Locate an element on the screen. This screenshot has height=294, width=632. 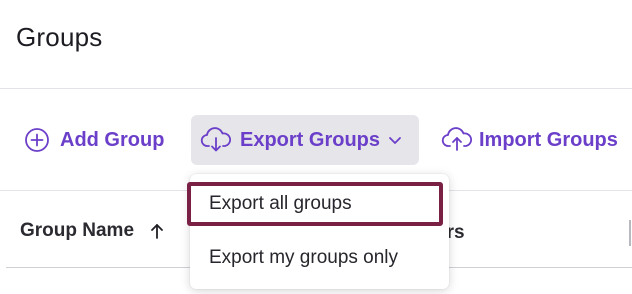
add-group-label: Add Group is located at coordinates (112, 139).